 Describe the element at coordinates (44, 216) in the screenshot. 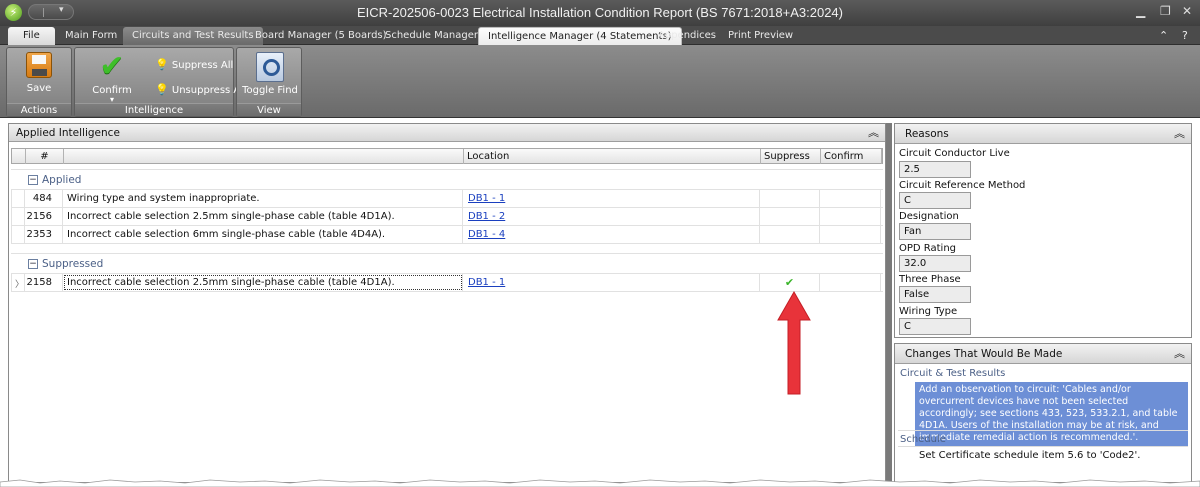

I see `row-number: 2156` at that location.